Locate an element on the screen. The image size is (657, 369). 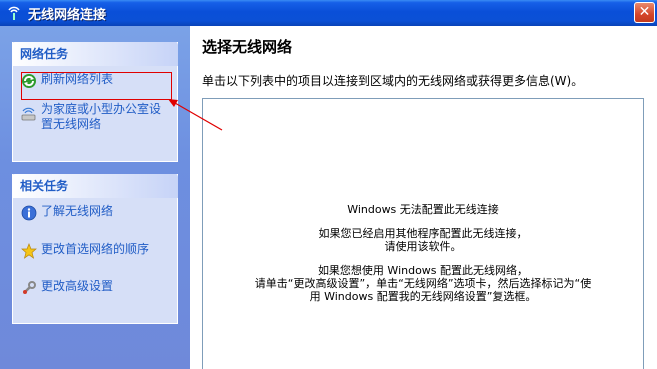
window-title: 无线网络连接 is located at coordinates (67, 15).